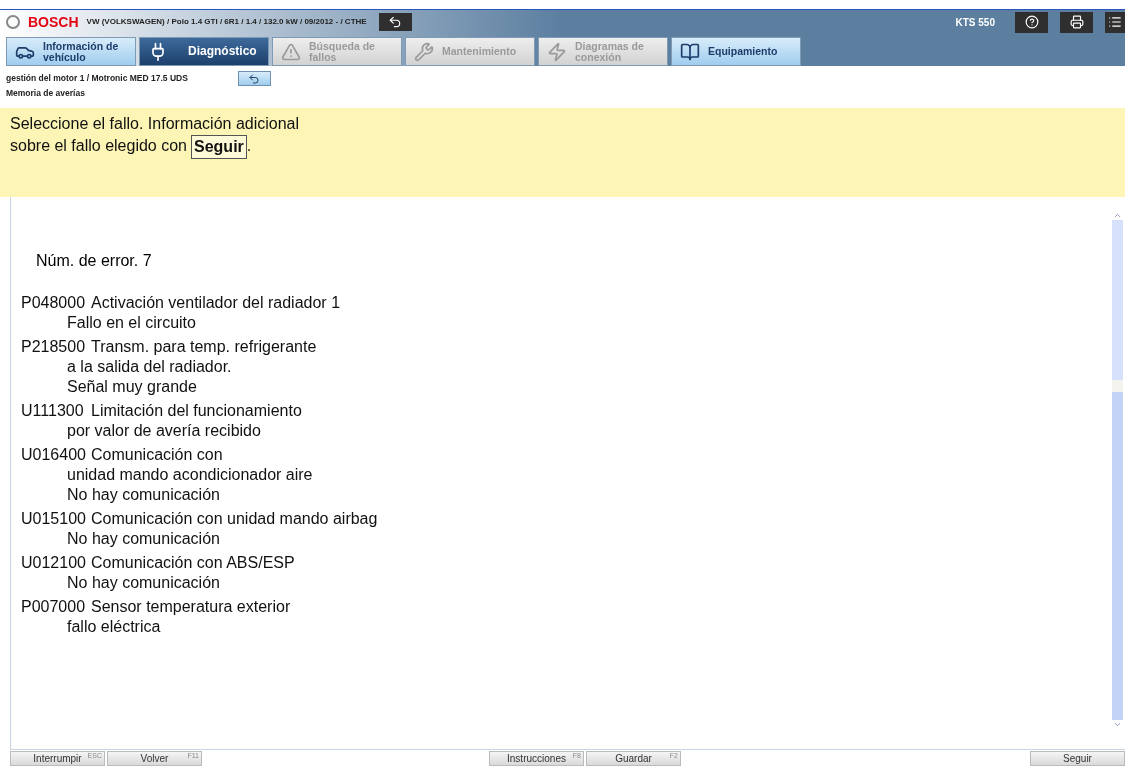 The width and height of the screenshot is (1125, 766). I want to click on error-entry: P218500 Transm. para temp. refrigerante a la salida del radiador. Señal muy grande, so click(566, 366).